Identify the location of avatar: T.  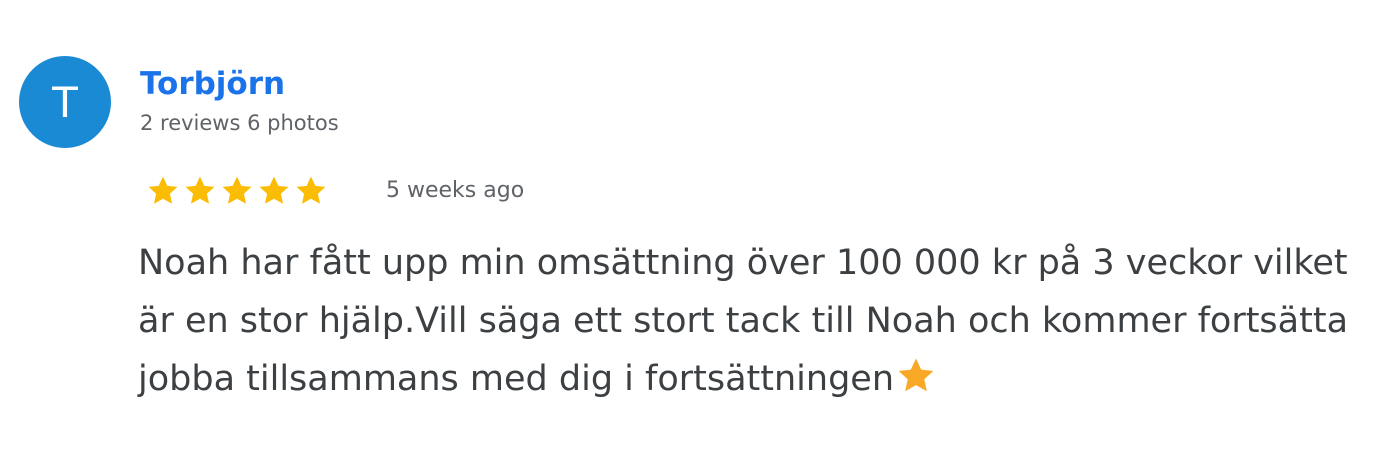
(65, 102).